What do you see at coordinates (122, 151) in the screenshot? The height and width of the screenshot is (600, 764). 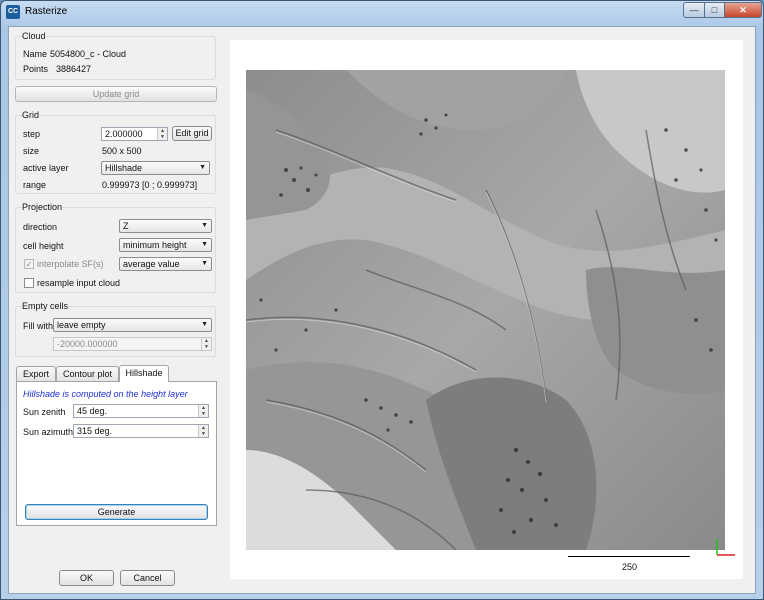 I see `size-value: 500 x 500` at bounding box center [122, 151].